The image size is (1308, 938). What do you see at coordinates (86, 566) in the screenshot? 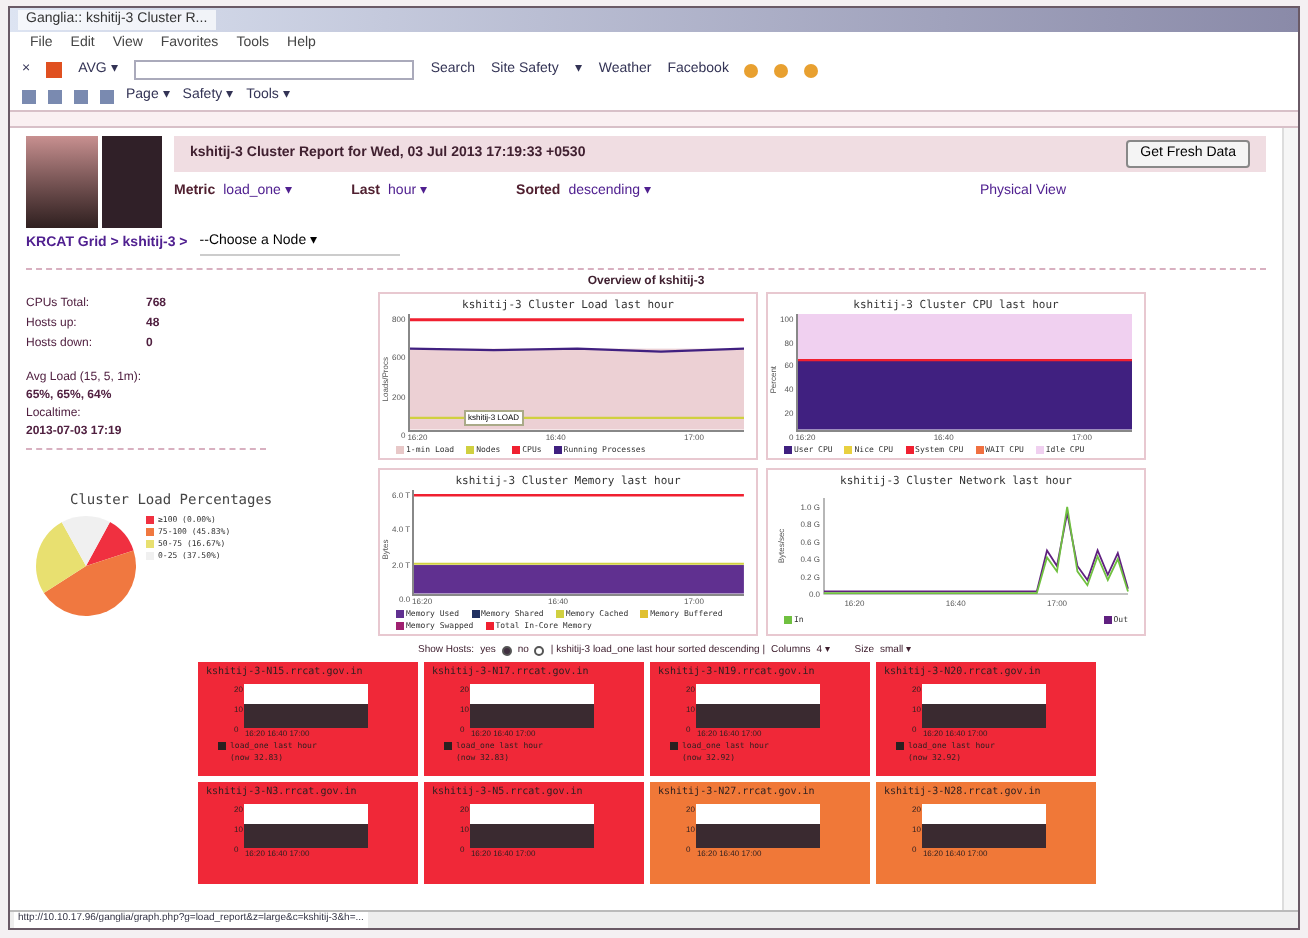
I see `pie-chart-drawing` at bounding box center [86, 566].